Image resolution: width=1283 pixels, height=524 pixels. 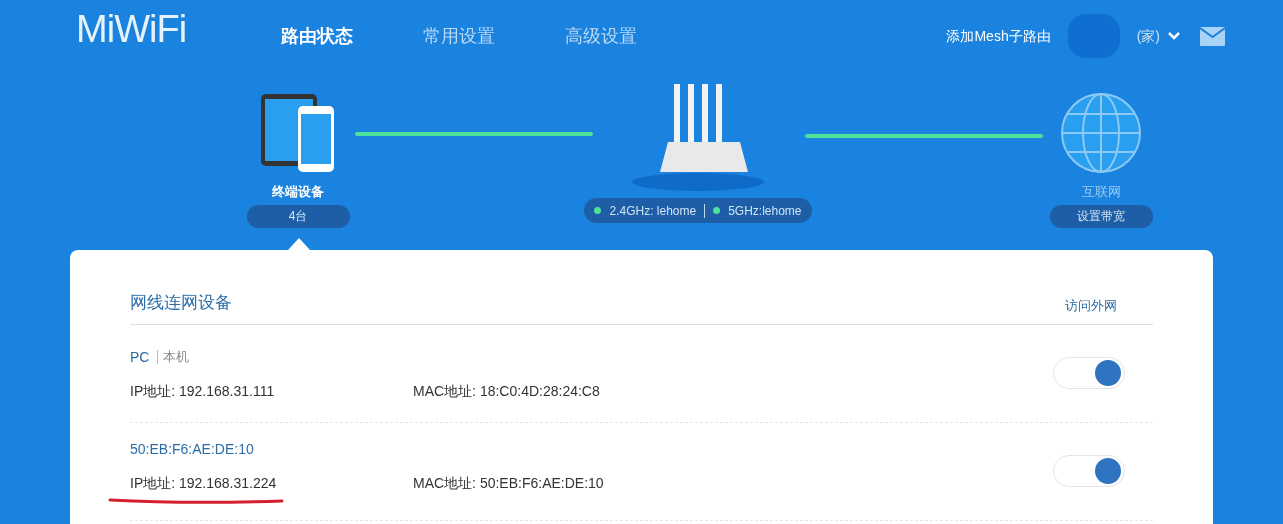 What do you see at coordinates (298, 216) in the screenshot?
I see `device-count-button: 4台` at bounding box center [298, 216].